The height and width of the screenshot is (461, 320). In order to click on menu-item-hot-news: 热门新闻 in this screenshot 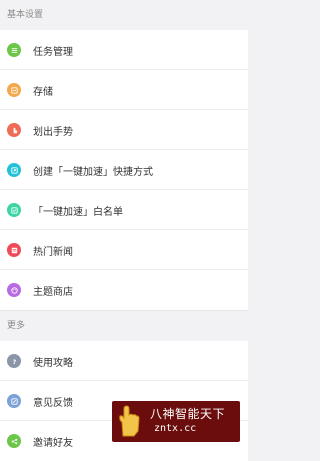, I will do `click(124, 250)`.